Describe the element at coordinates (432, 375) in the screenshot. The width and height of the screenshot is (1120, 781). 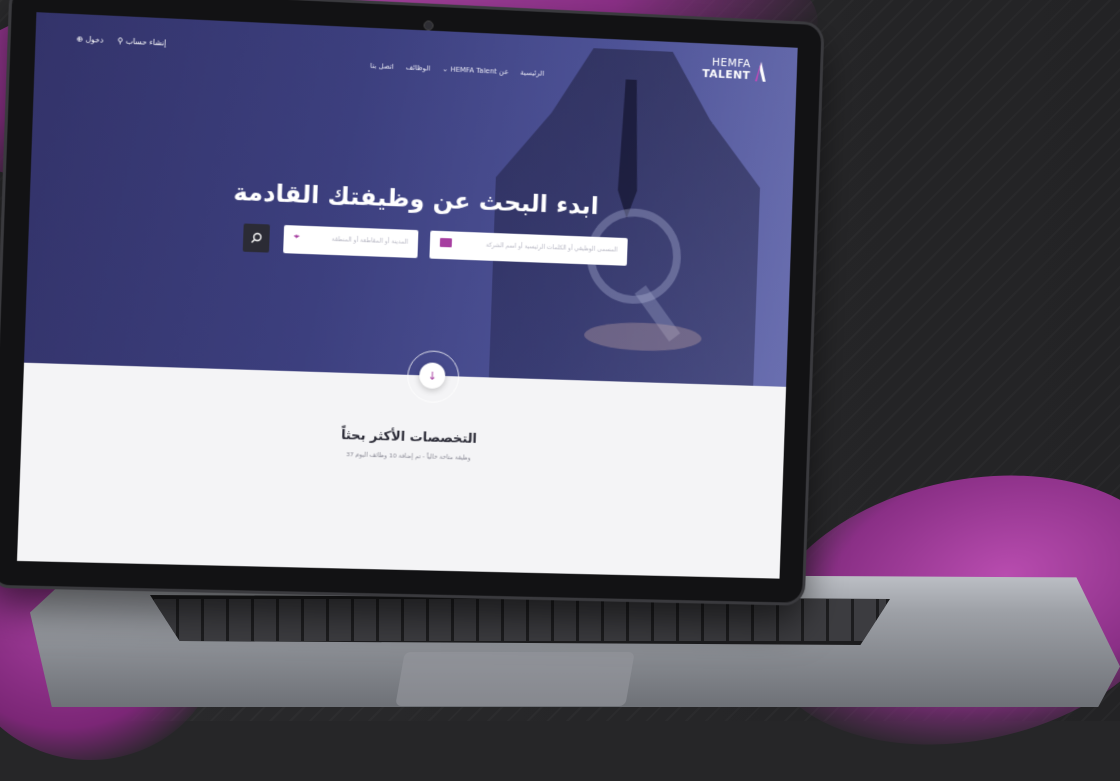
I see `arrow-down-icon: ↓` at that location.